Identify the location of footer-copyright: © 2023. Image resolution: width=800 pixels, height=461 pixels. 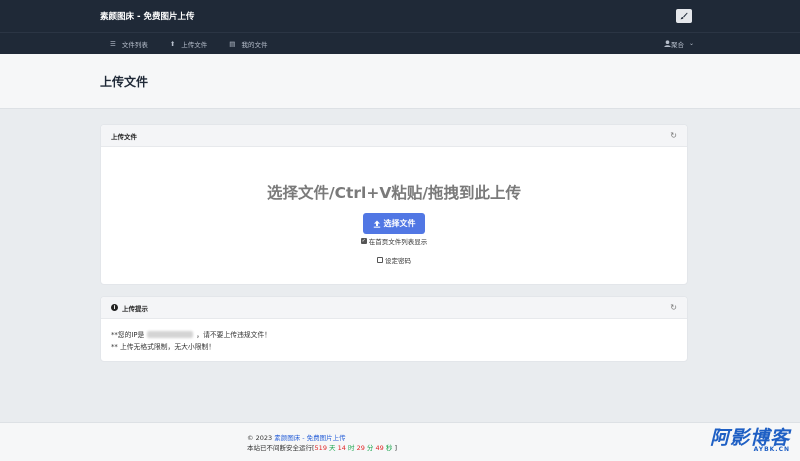
(260, 438).